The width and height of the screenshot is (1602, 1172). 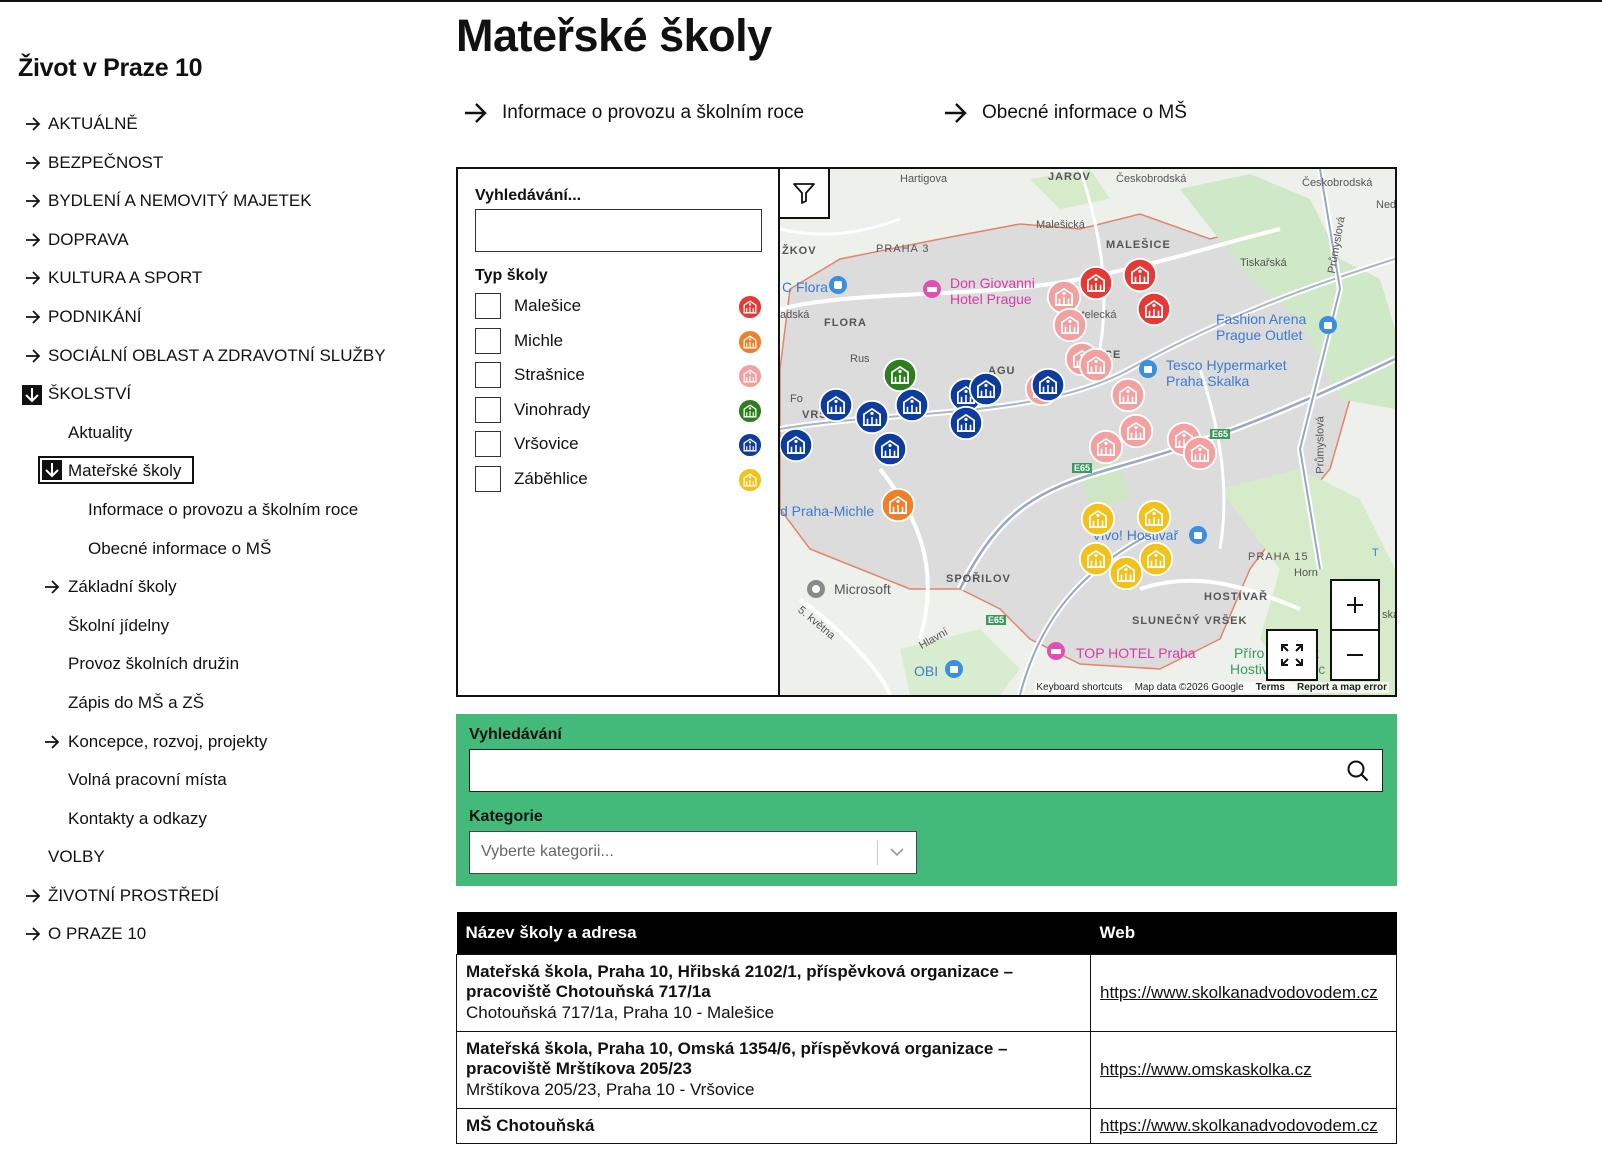 I want to click on map-poi-don-giovanni: Don Giovanni, so click(x=992, y=283).